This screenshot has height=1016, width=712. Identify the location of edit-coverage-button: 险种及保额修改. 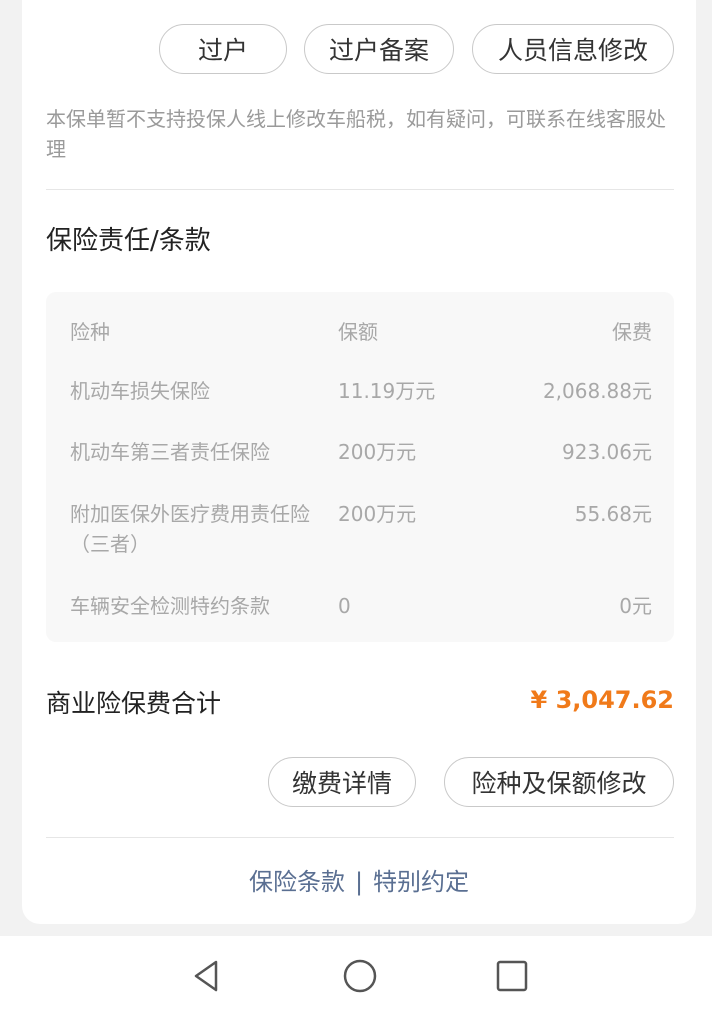
(559, 782).